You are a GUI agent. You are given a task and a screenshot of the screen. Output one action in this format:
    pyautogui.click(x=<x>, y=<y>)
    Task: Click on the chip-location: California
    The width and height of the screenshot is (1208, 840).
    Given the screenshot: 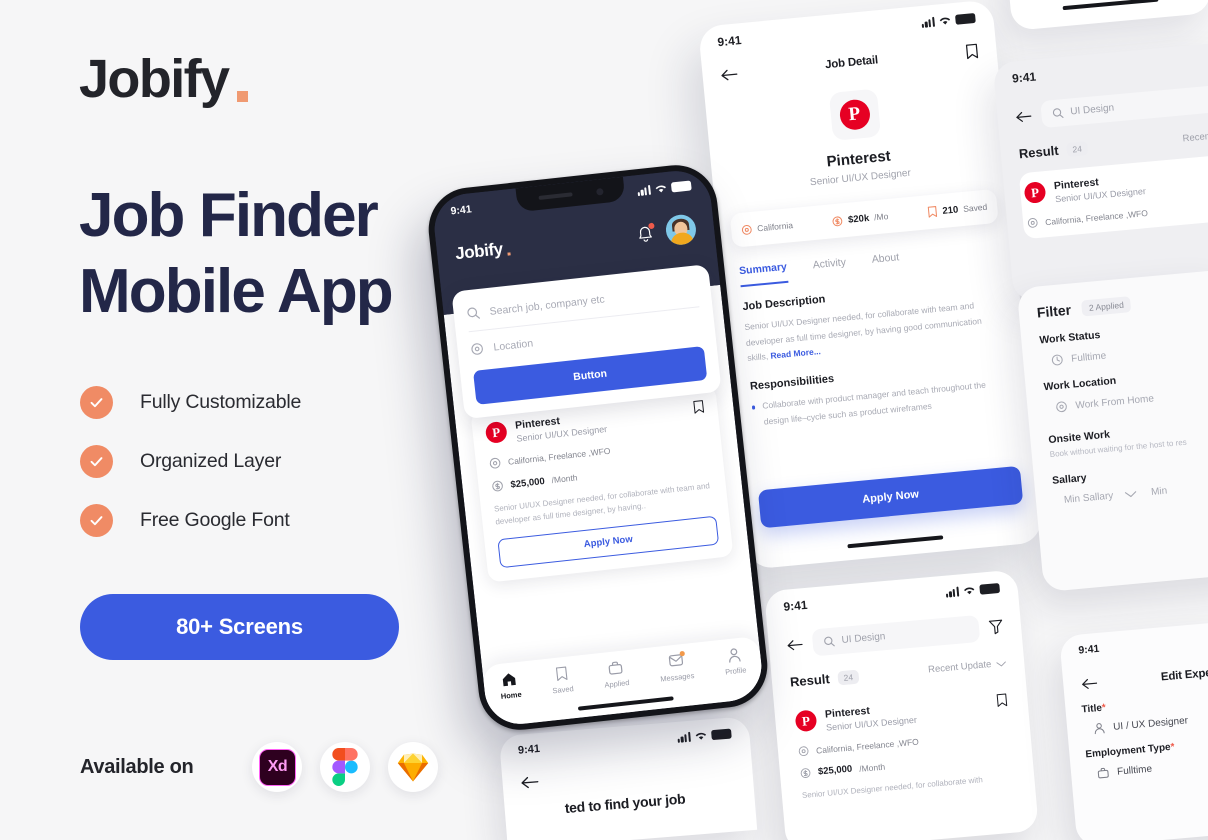 What is the action you would take?
    pyautogui.click(x=767, y=228)
    